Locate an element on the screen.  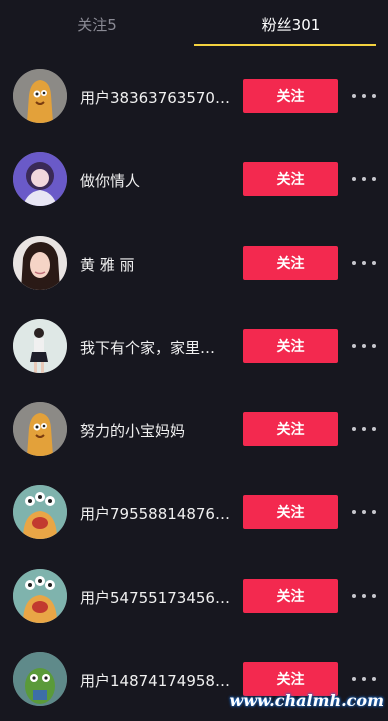
list-item: 用户54755173456… 关注 is located at coordinates (194, 596).